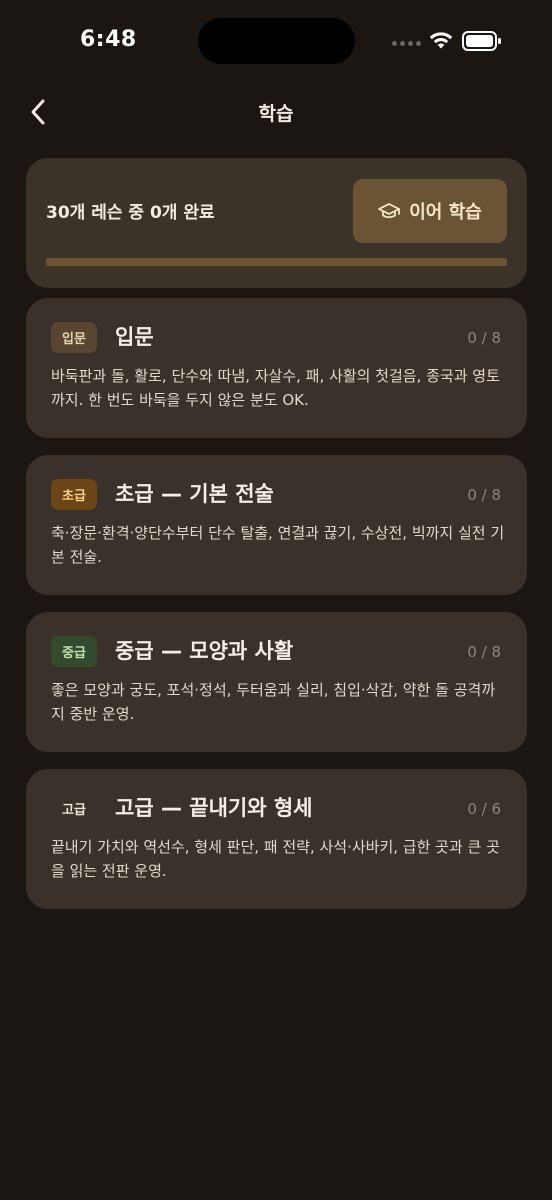 The image size is (552, 1200). Describe the element at coordinates (276, 223) in the screenshot. I see `progress-card: 30개 레슨 중 0개 완료 이어 학습` at that location.